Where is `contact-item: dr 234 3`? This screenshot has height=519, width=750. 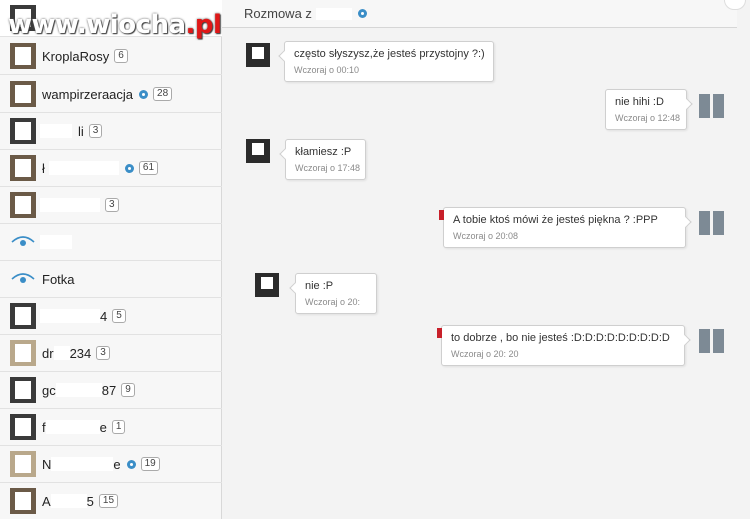
contact-item: dr 234 3 is located at coordinates (111, 353).